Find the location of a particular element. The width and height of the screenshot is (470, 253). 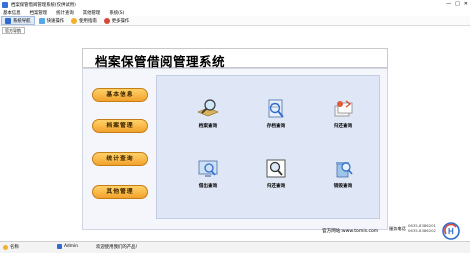

status-user: Admin is located at coordinates (67, 246).